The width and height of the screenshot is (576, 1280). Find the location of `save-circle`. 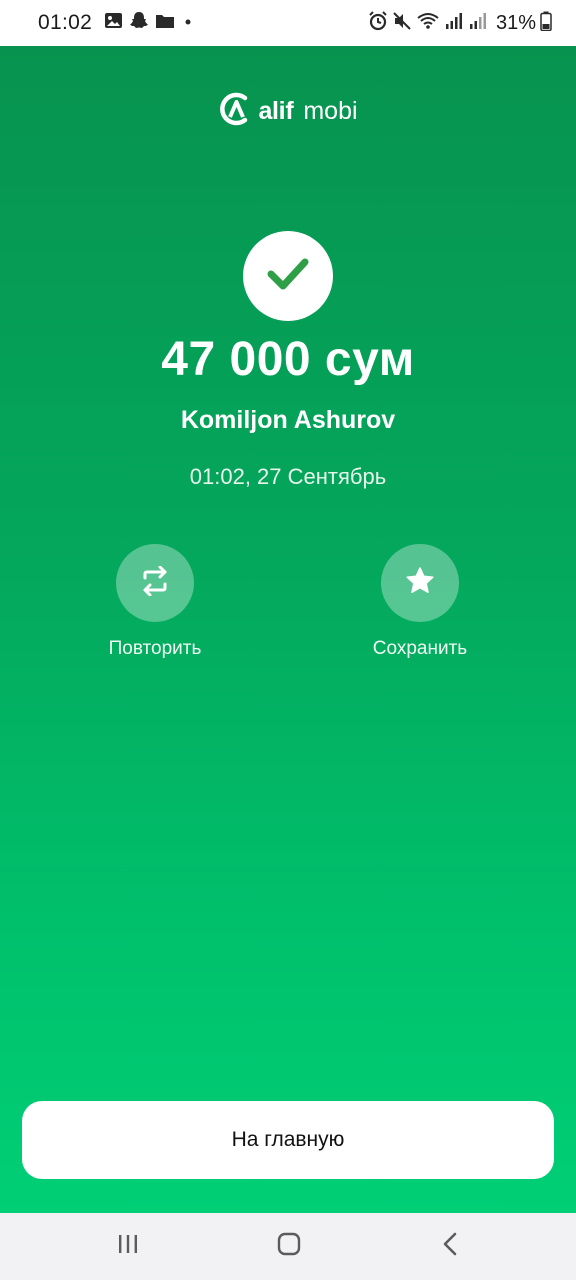

save-circle is located at coordinates (420, 583).